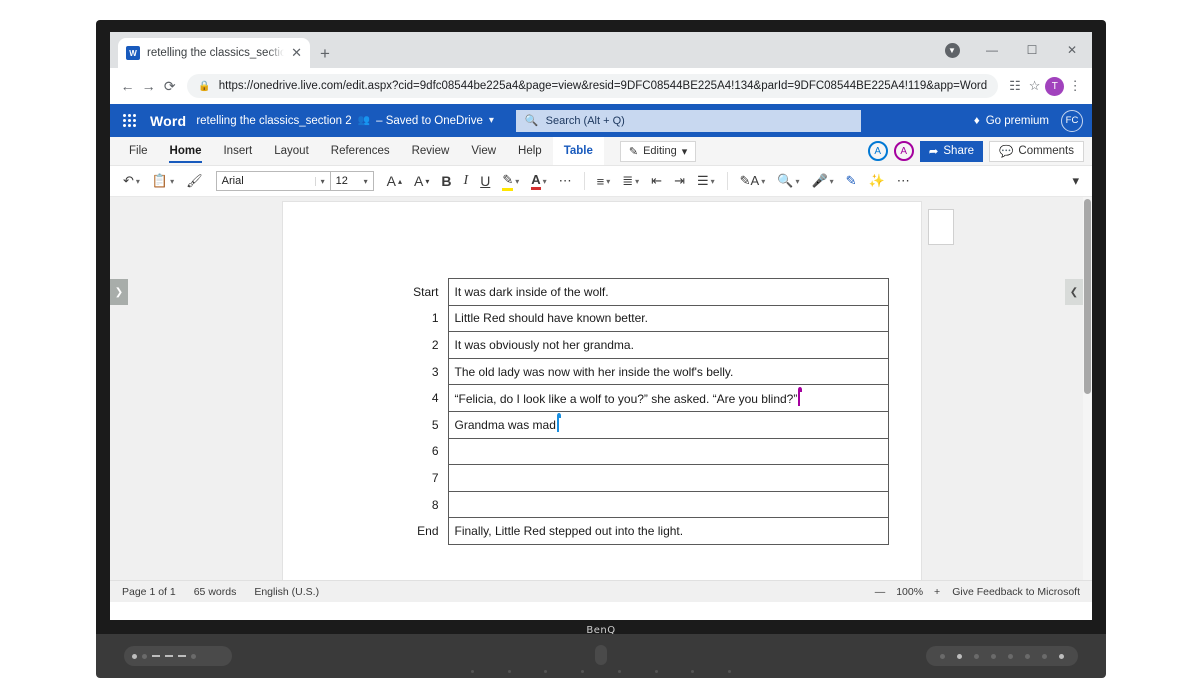 This screenshot has height=685, width=1200. What do you see at coordinates (1075, 181) in the screenshot?
I see `collapse-ribbon-icon: ▾` at bounding box center [1075, 181].